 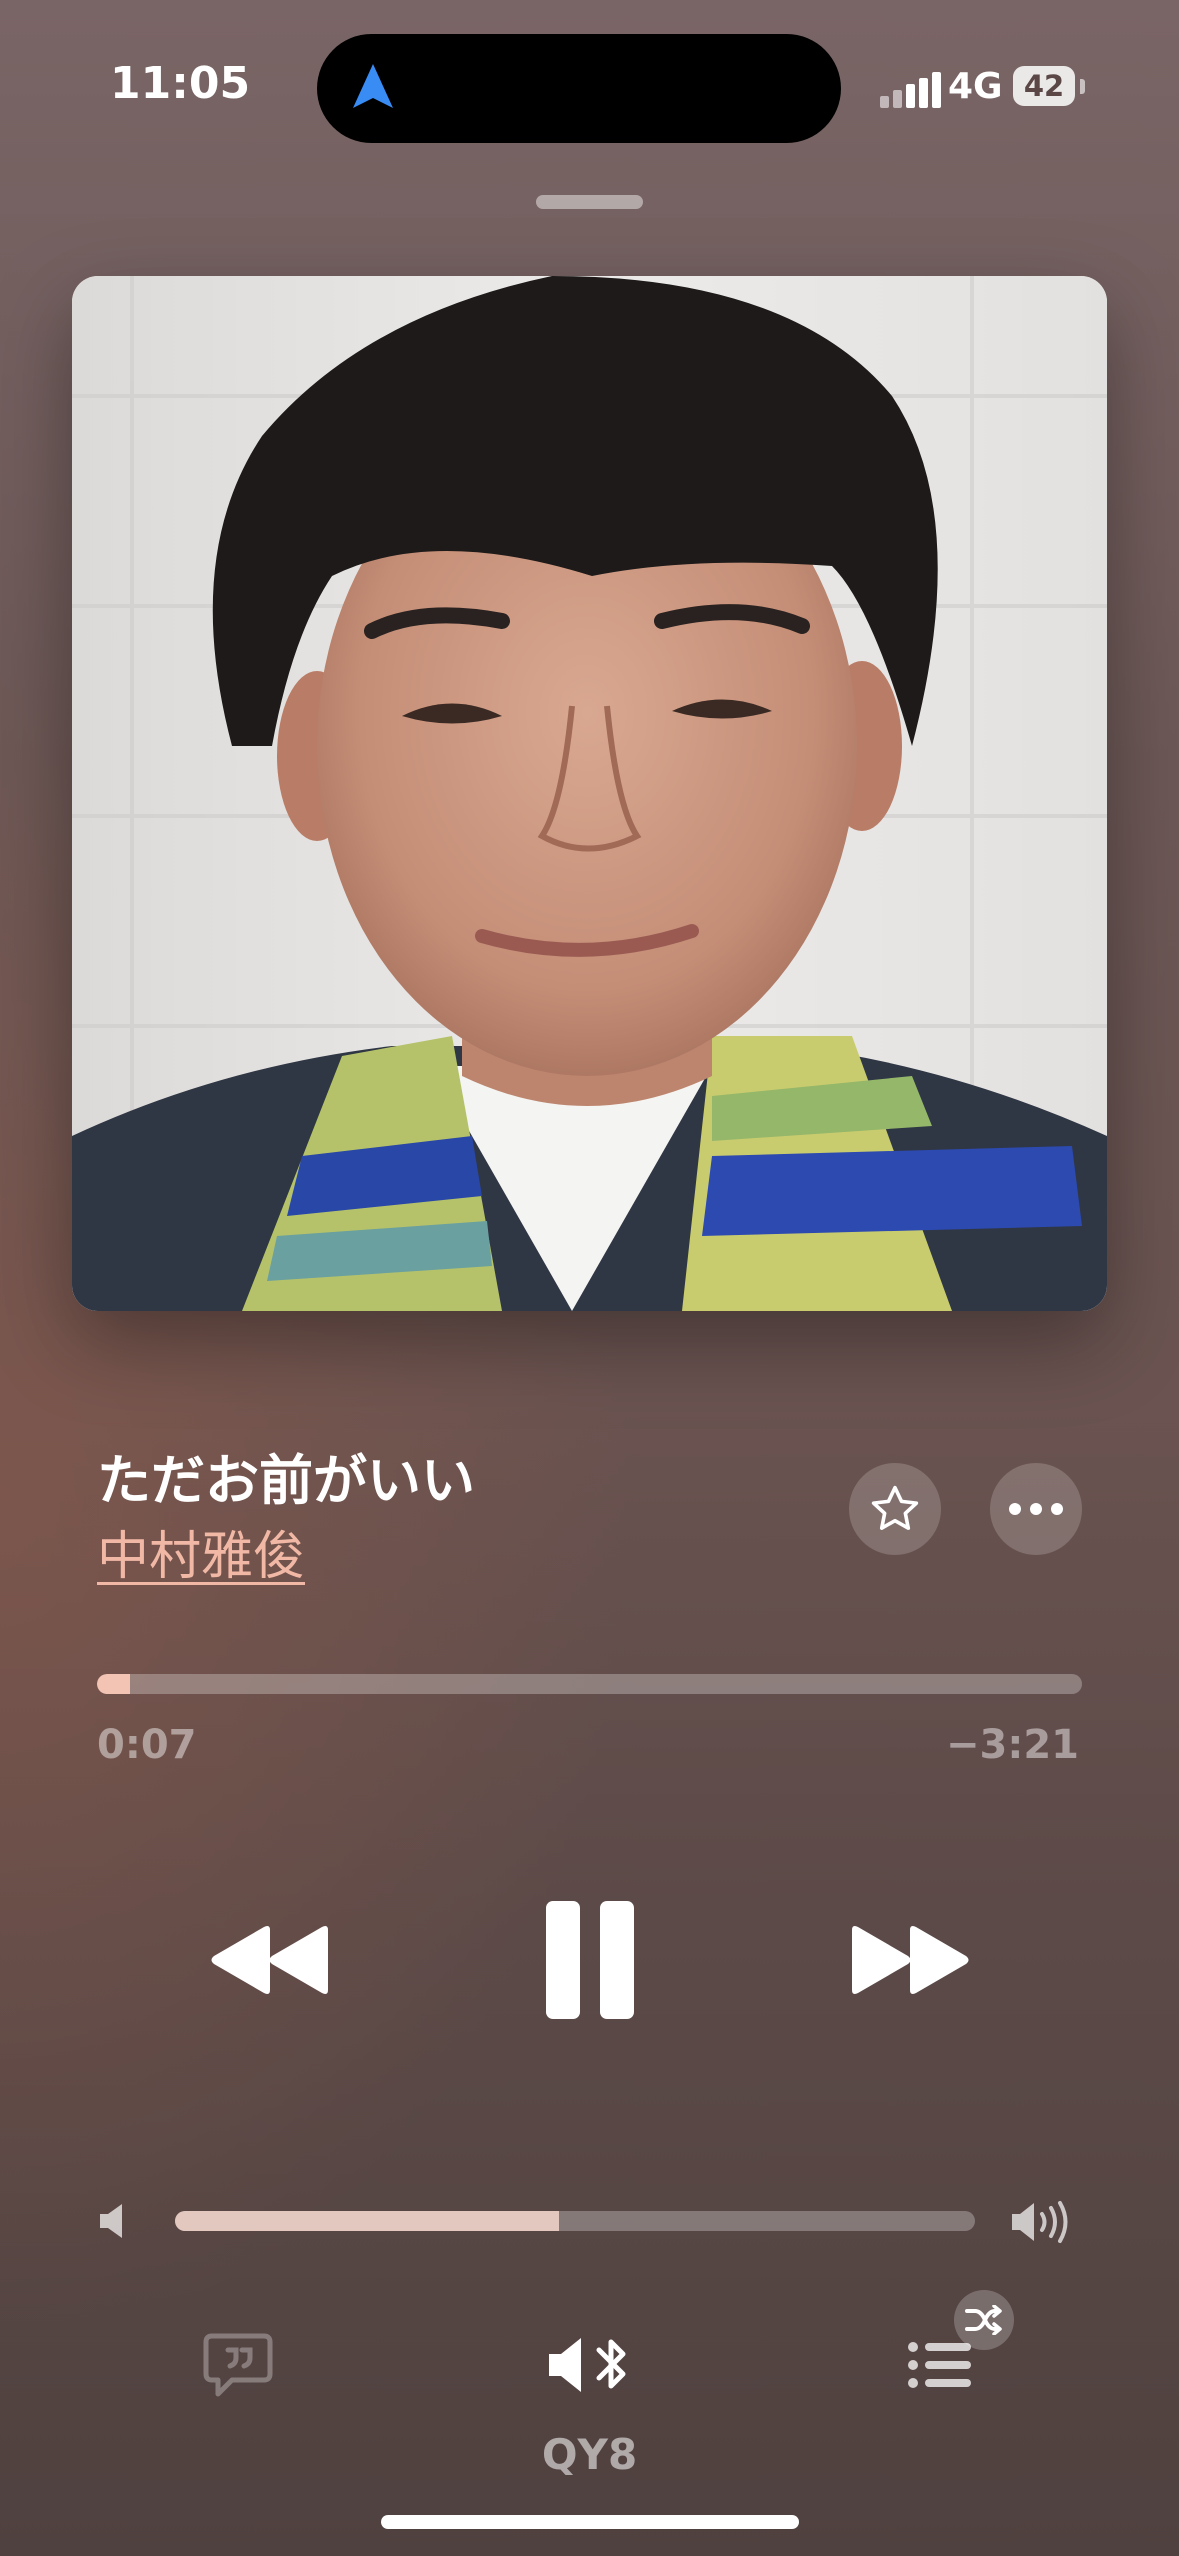 I want to click on ellipsis-icon, so click(x=1036, y=1509).